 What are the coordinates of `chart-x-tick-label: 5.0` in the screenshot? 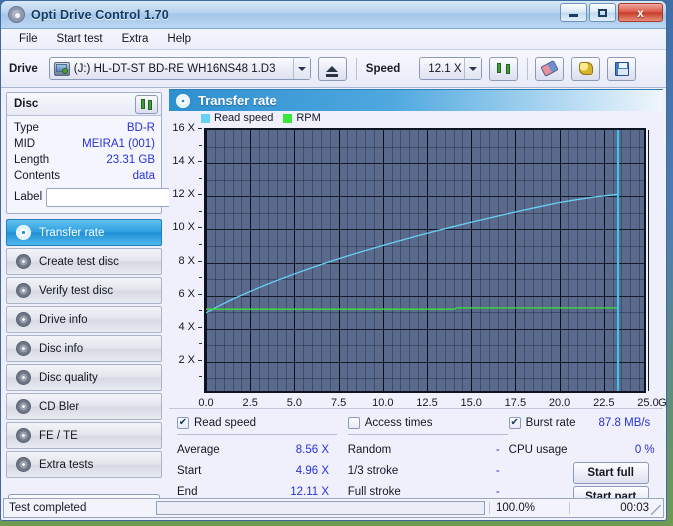 It's located at (294, 403).